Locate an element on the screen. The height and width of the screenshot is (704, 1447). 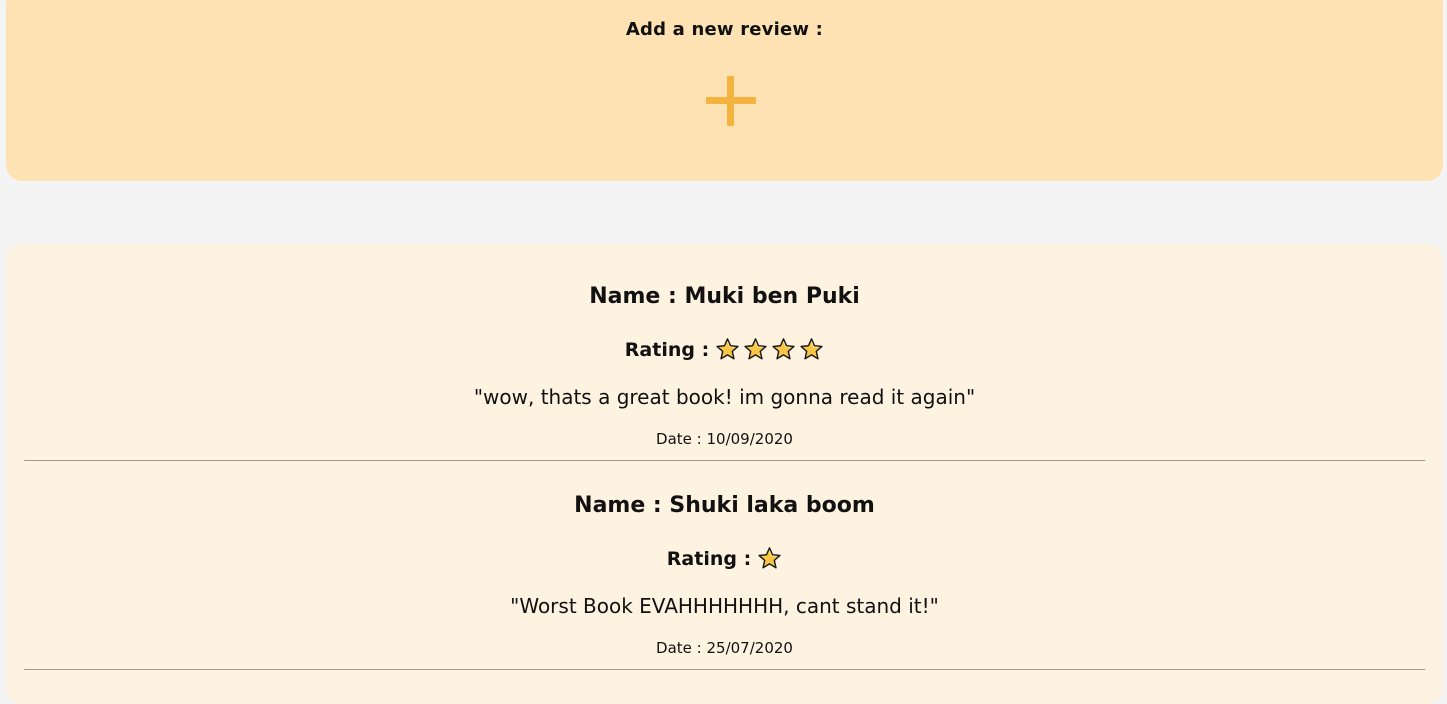
plus-icon-vertical is located at coordinates (730, 101).